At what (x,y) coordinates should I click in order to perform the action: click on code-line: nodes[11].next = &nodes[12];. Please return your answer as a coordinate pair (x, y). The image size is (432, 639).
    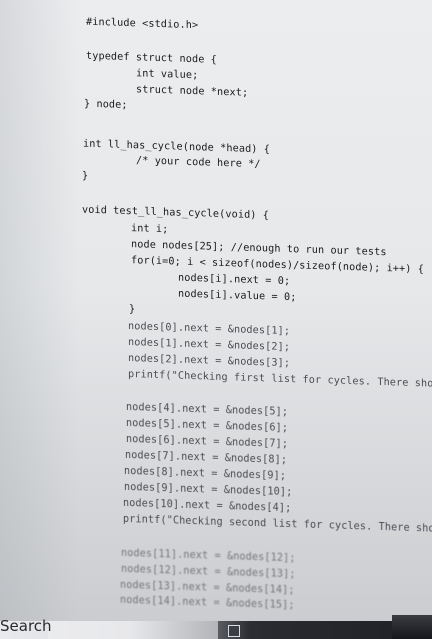
    Looking at the image, I should click on (208, 556).